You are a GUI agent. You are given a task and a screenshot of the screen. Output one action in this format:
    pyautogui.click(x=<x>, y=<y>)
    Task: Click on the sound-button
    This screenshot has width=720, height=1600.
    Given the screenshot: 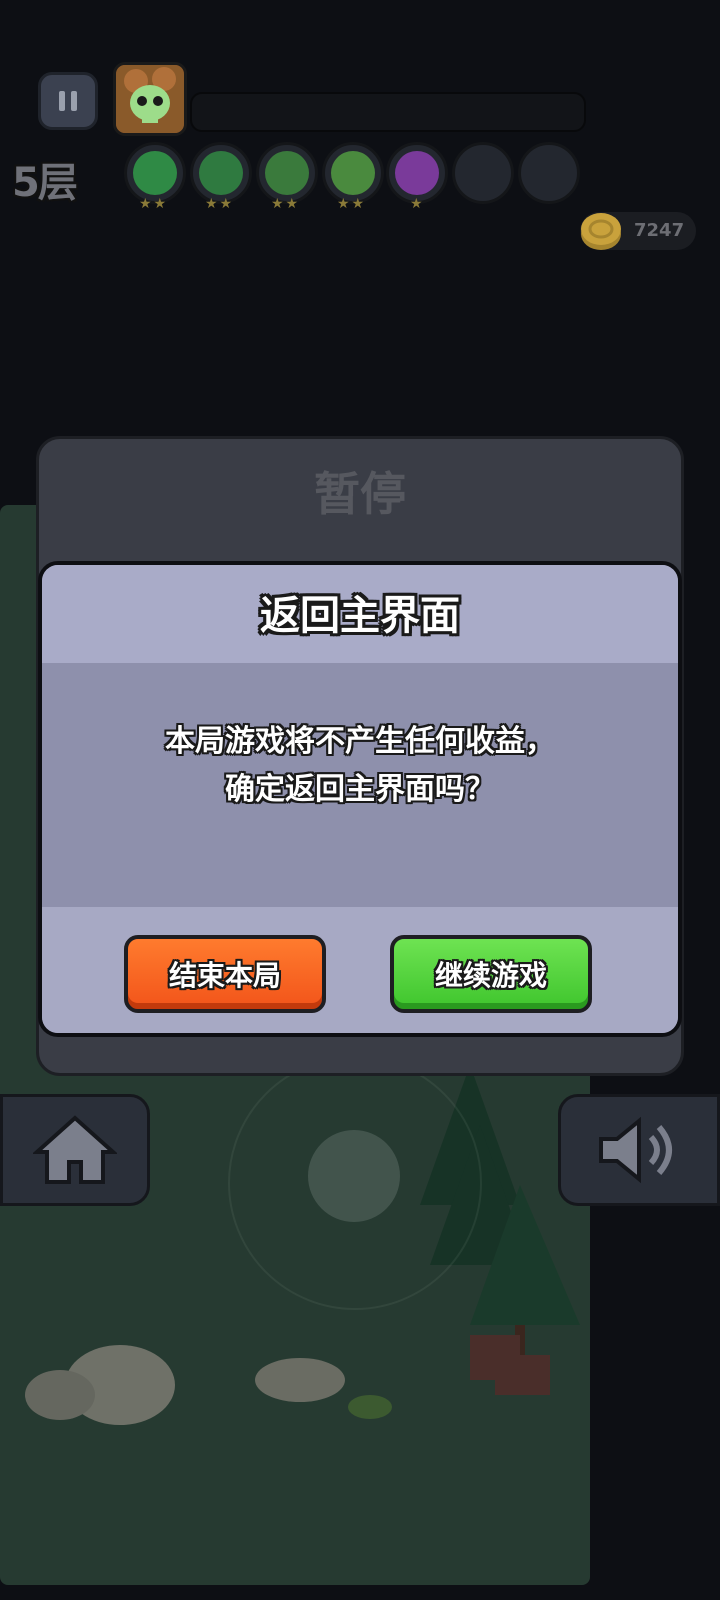 What is the action you would take?
    pyautogui.click(x=639, y=1150)
    